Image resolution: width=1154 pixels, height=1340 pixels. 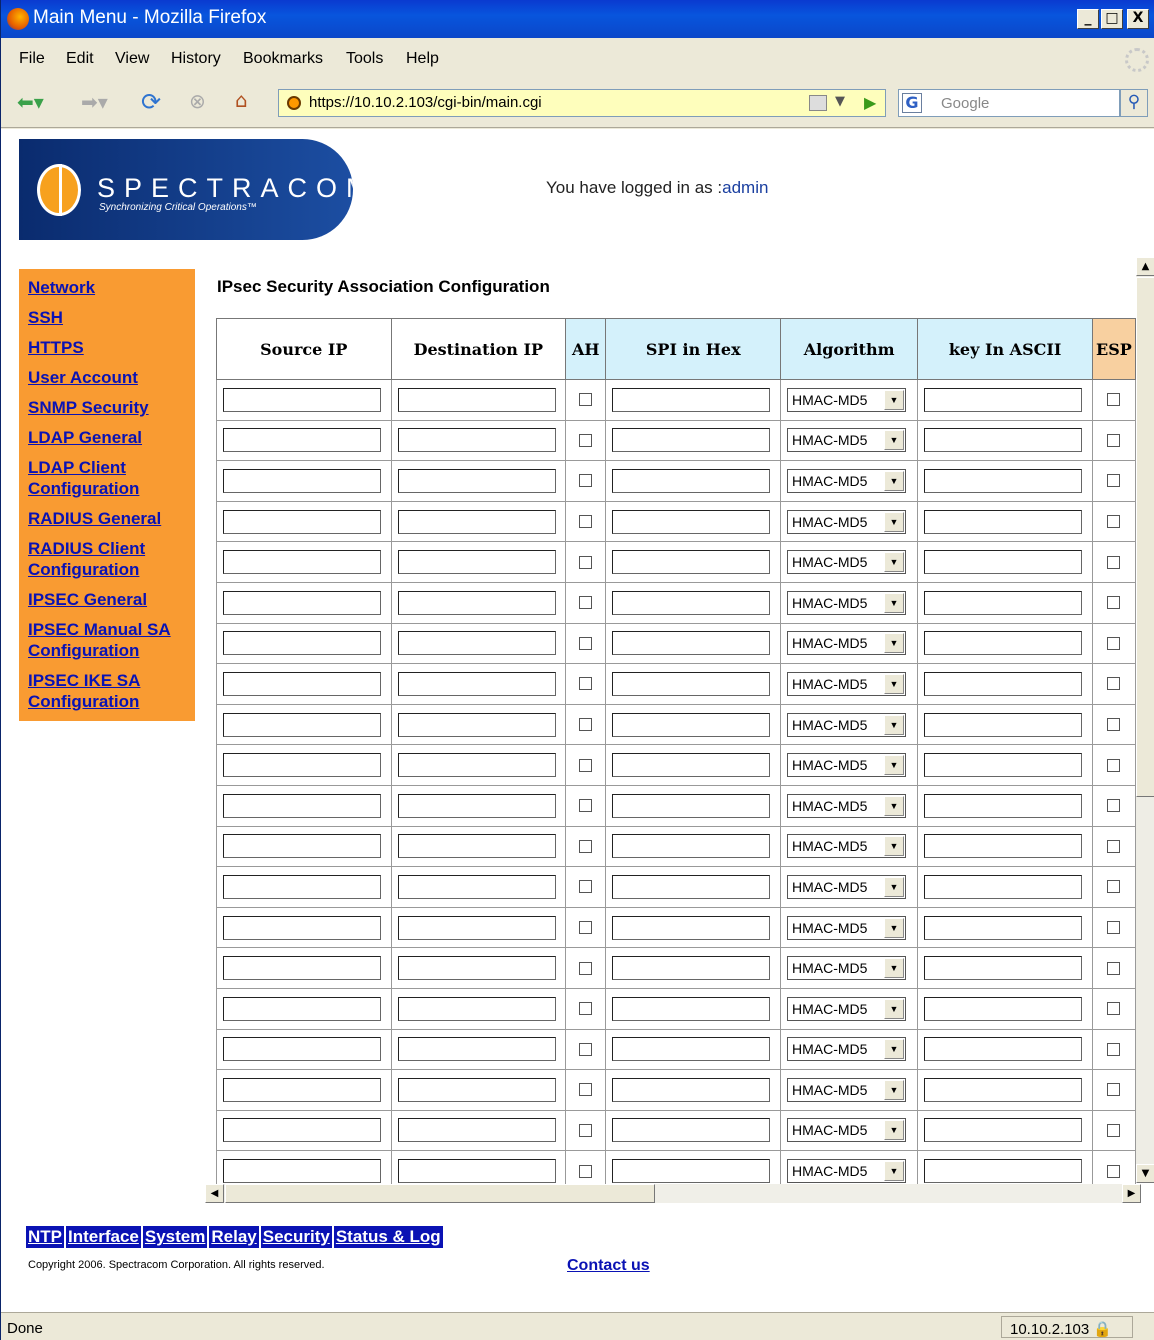 I want to click on close-button: X, so click(x=1138, y=19).